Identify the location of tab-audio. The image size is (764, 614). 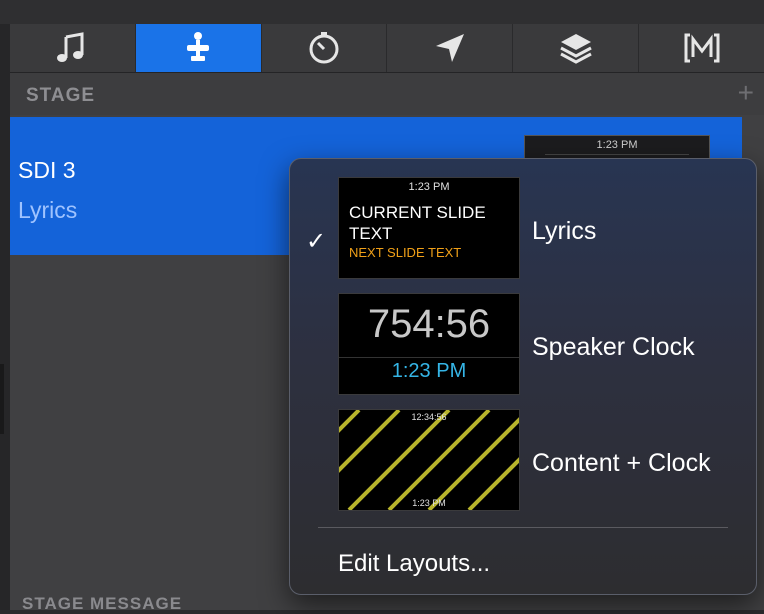
(73, 48).